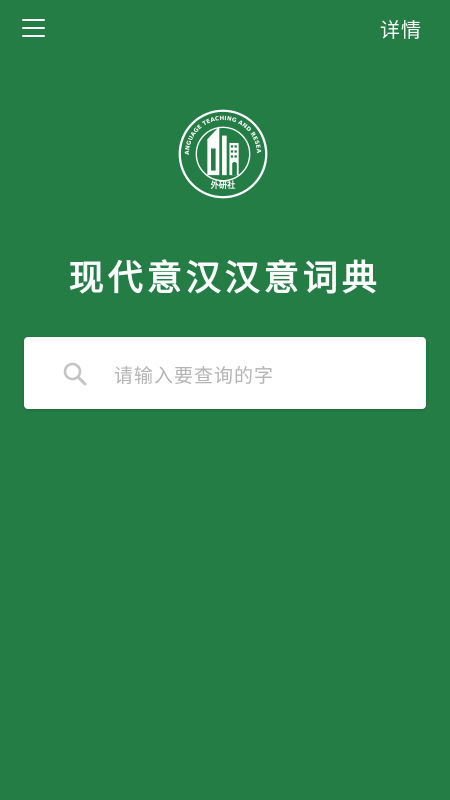 Image resolution: width=450 pixels, height=800 pixels. I want to click on top-bar: 详情, so click(225, 28).